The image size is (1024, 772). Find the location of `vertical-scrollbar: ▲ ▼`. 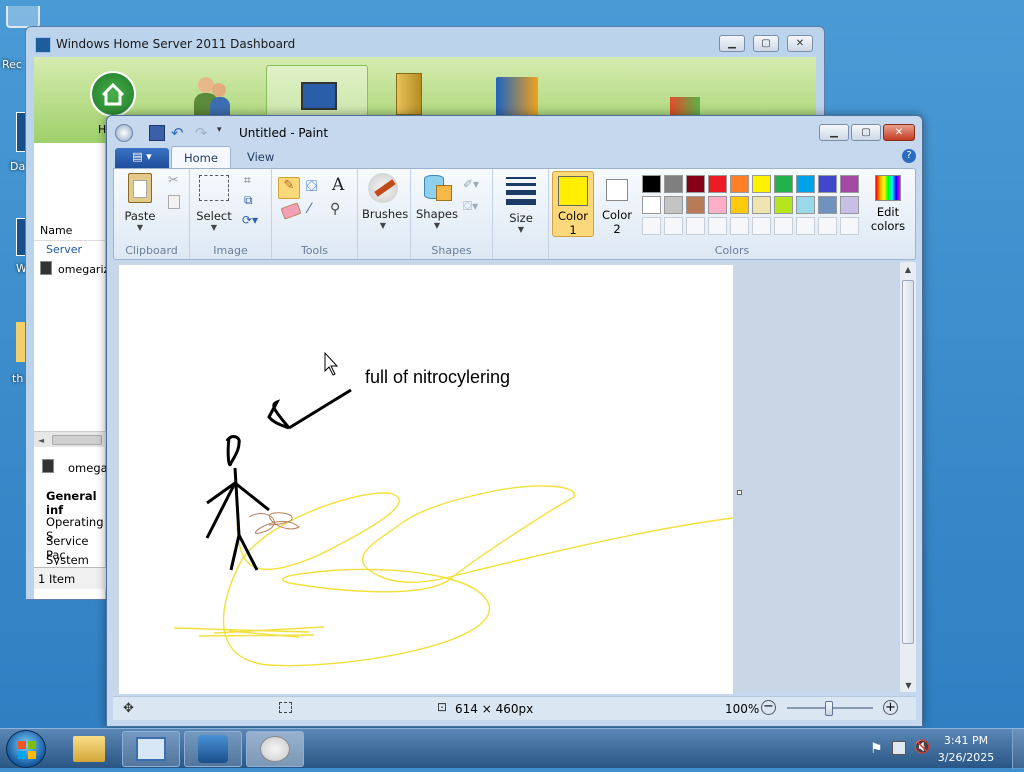

vertical-scrollbar: ▲ ▼ is located at coordinates (907, 477).